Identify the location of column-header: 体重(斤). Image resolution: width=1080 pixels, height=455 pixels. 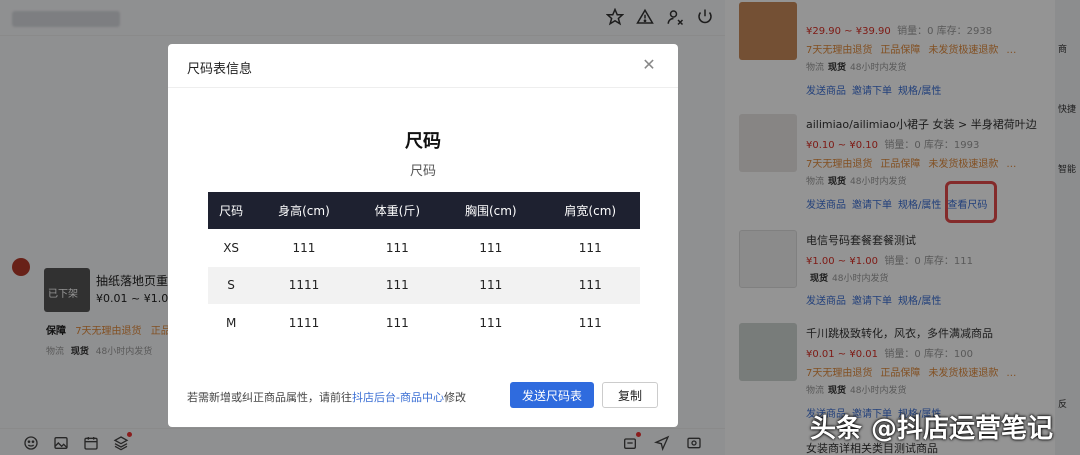
(397, 210).